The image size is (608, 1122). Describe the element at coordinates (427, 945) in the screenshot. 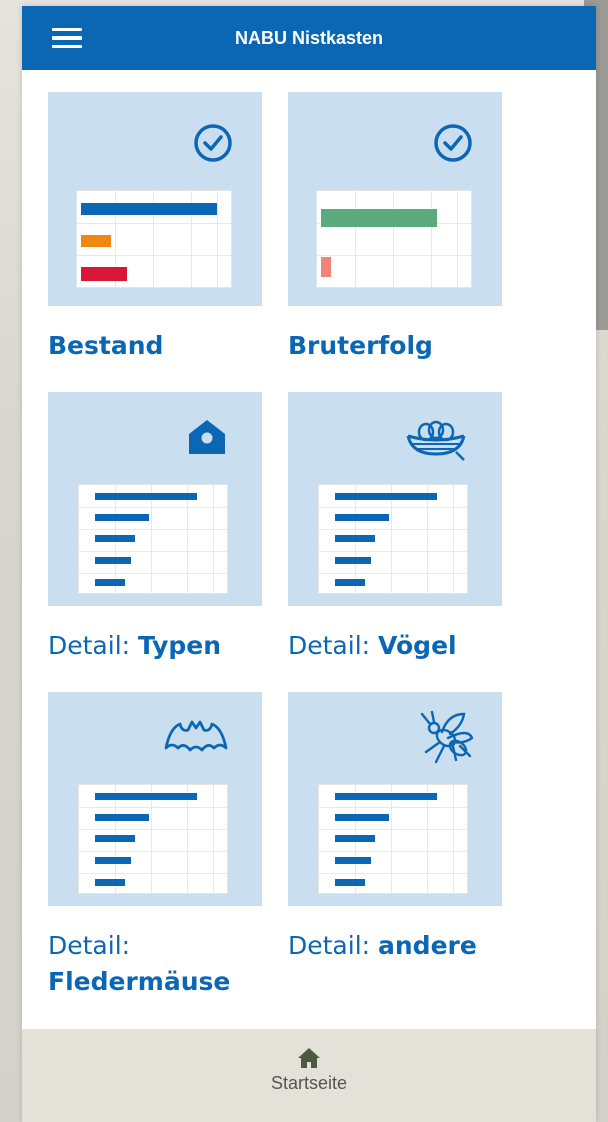

I see `tile-label-title: andere` at that location.